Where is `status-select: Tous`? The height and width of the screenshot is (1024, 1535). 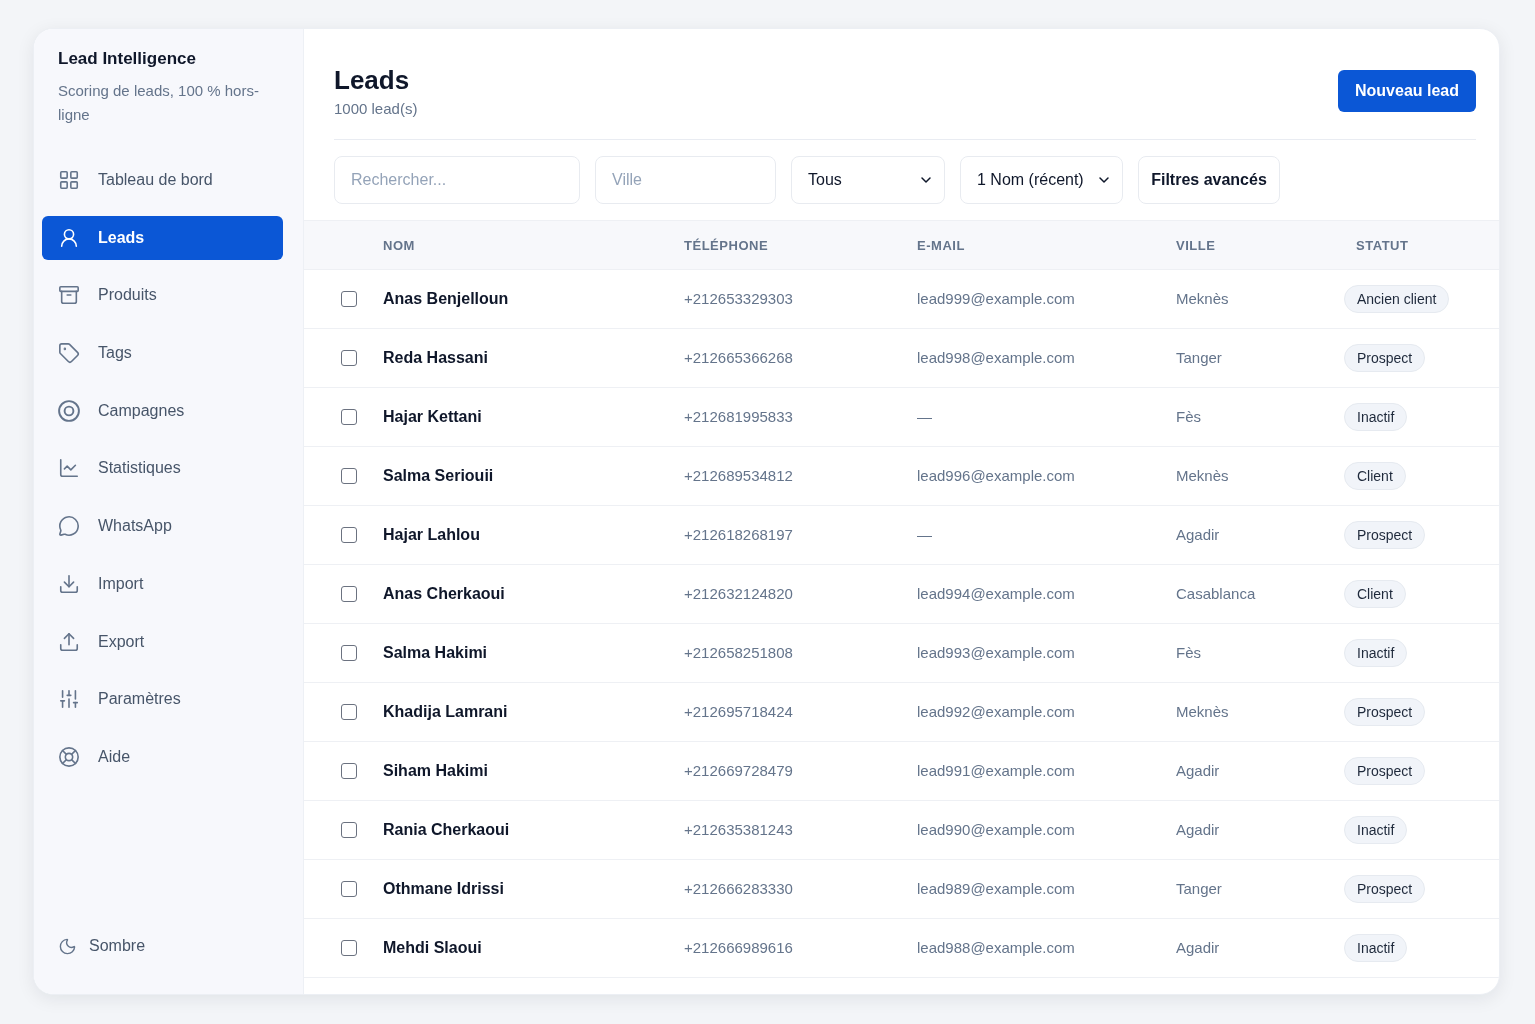 status-select: Tous is located at coordinates (868, 180).